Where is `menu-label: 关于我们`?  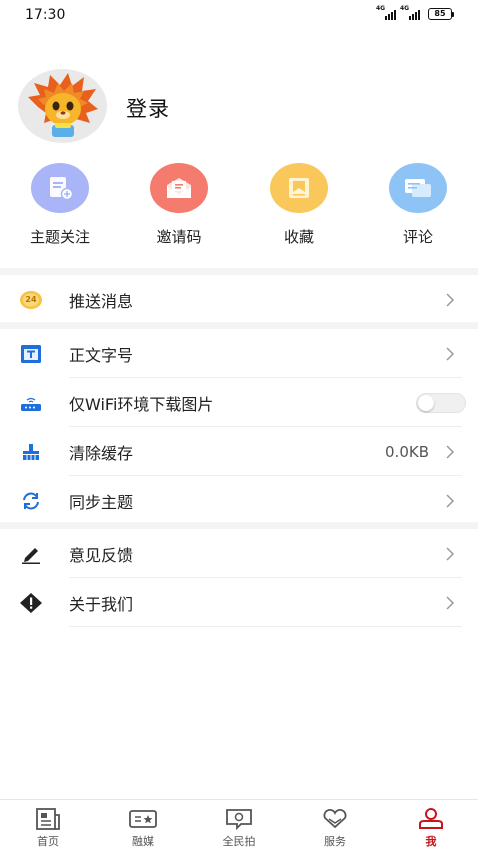 menu-label: 关于我们 is located at coordinates (101, 604).